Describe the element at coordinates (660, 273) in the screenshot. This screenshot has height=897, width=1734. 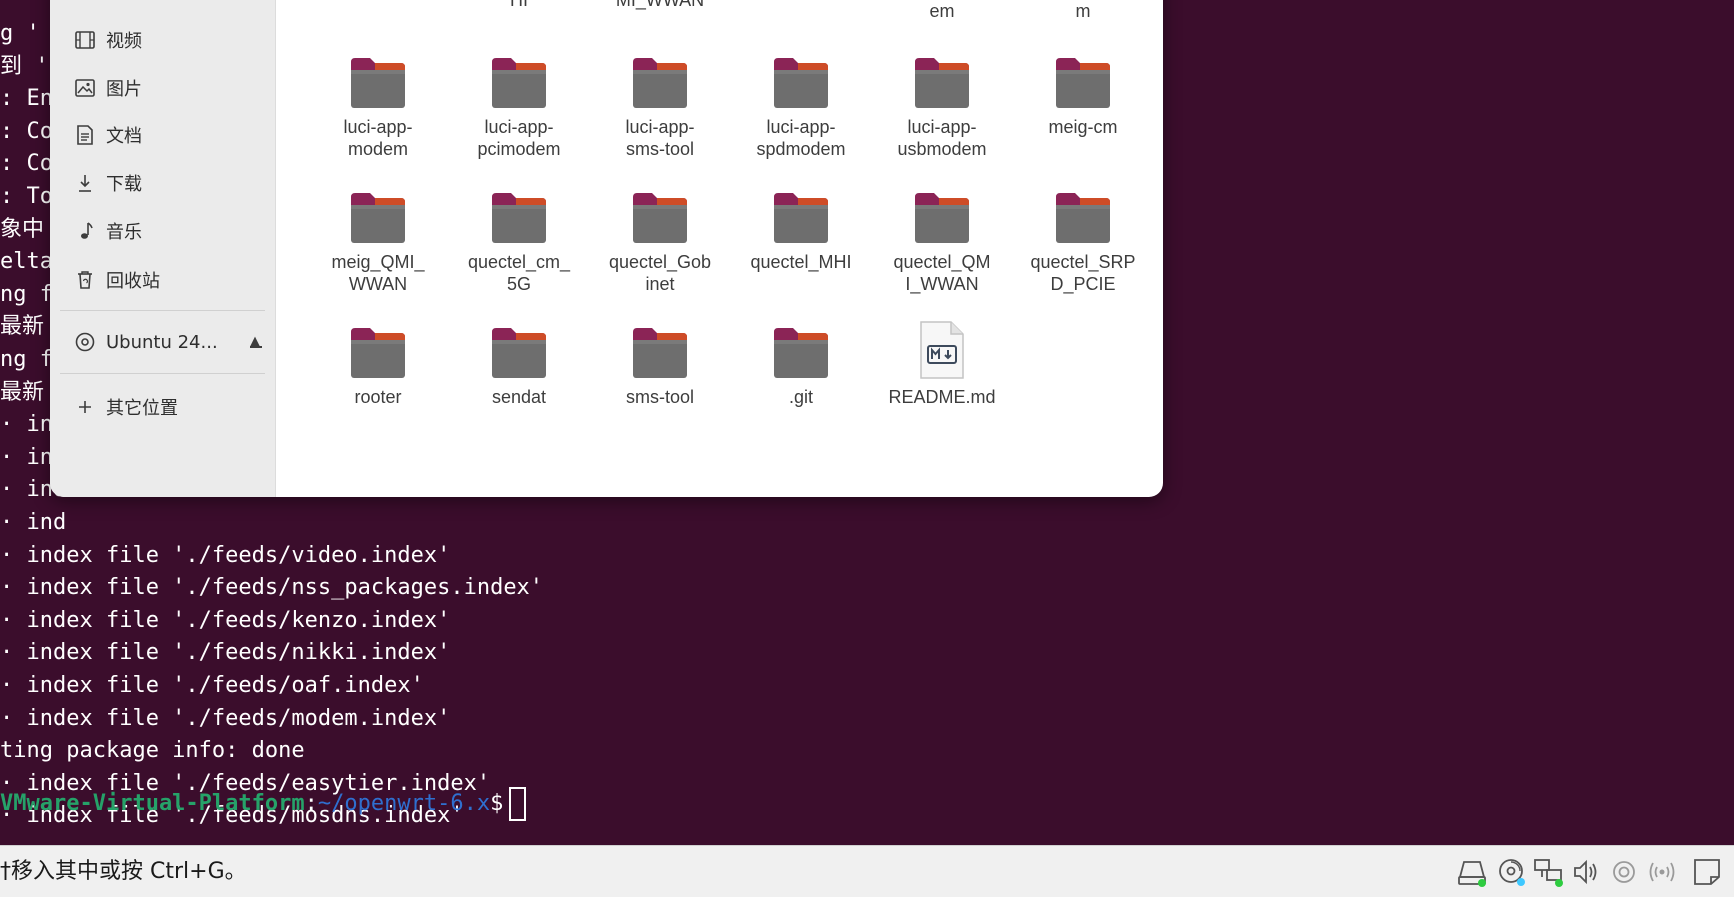
I see `file-item-label: quectel_Gob inet` at that location.